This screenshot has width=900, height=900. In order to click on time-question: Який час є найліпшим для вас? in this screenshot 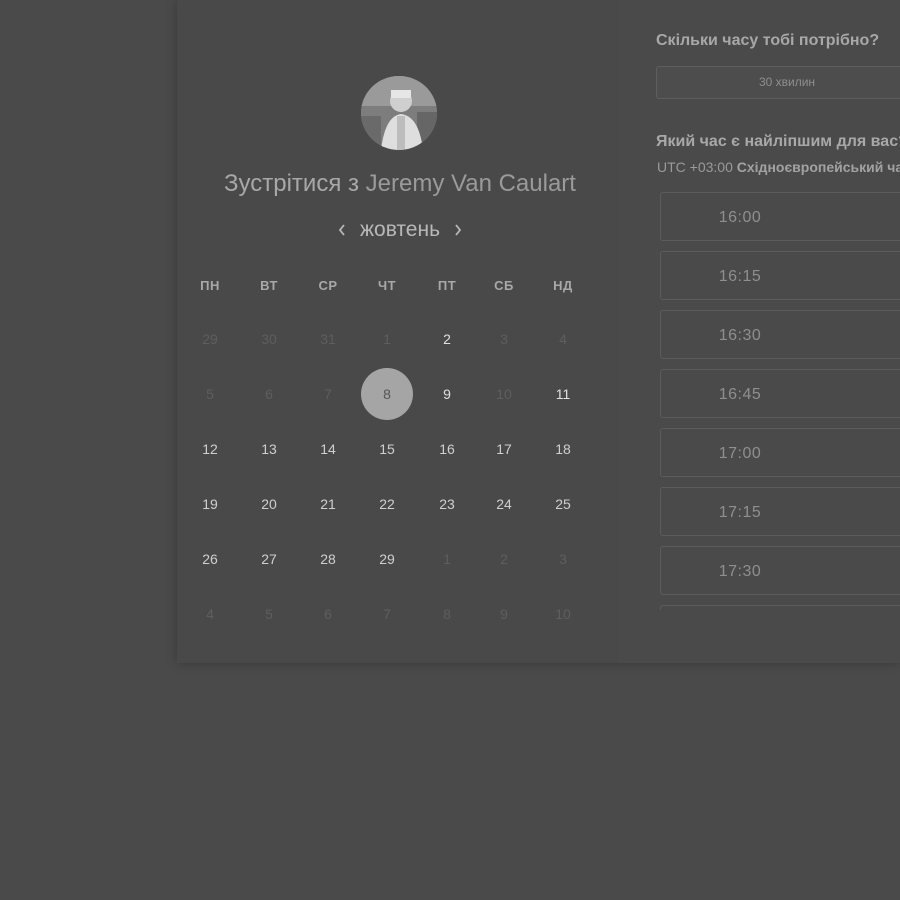, I will do `click(778, 141)`.